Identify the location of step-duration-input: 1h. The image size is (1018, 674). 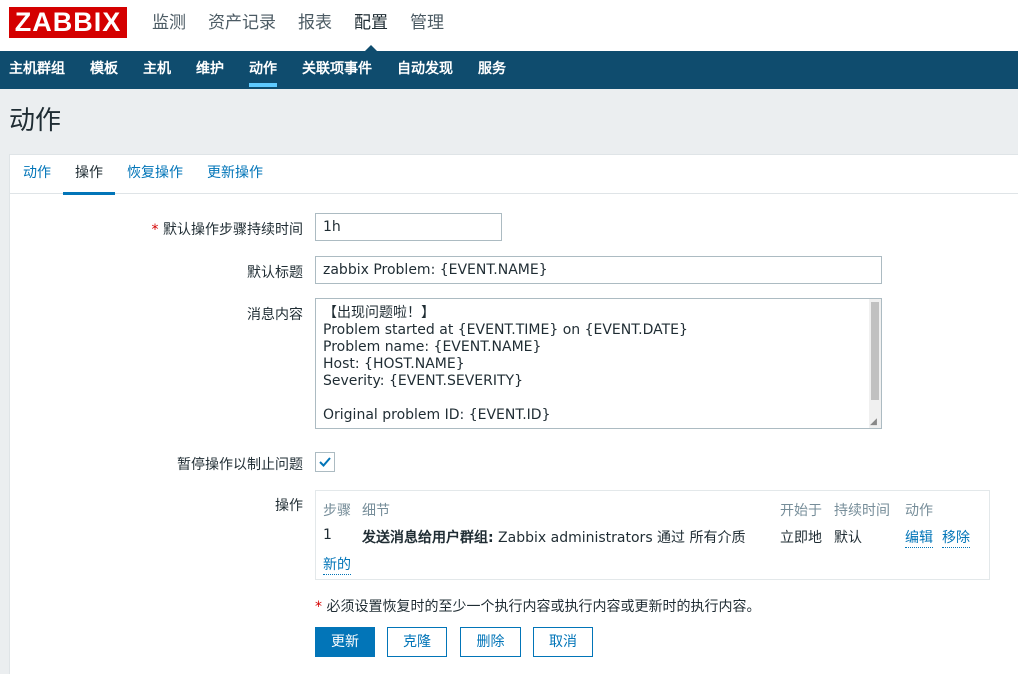
(408, 227).